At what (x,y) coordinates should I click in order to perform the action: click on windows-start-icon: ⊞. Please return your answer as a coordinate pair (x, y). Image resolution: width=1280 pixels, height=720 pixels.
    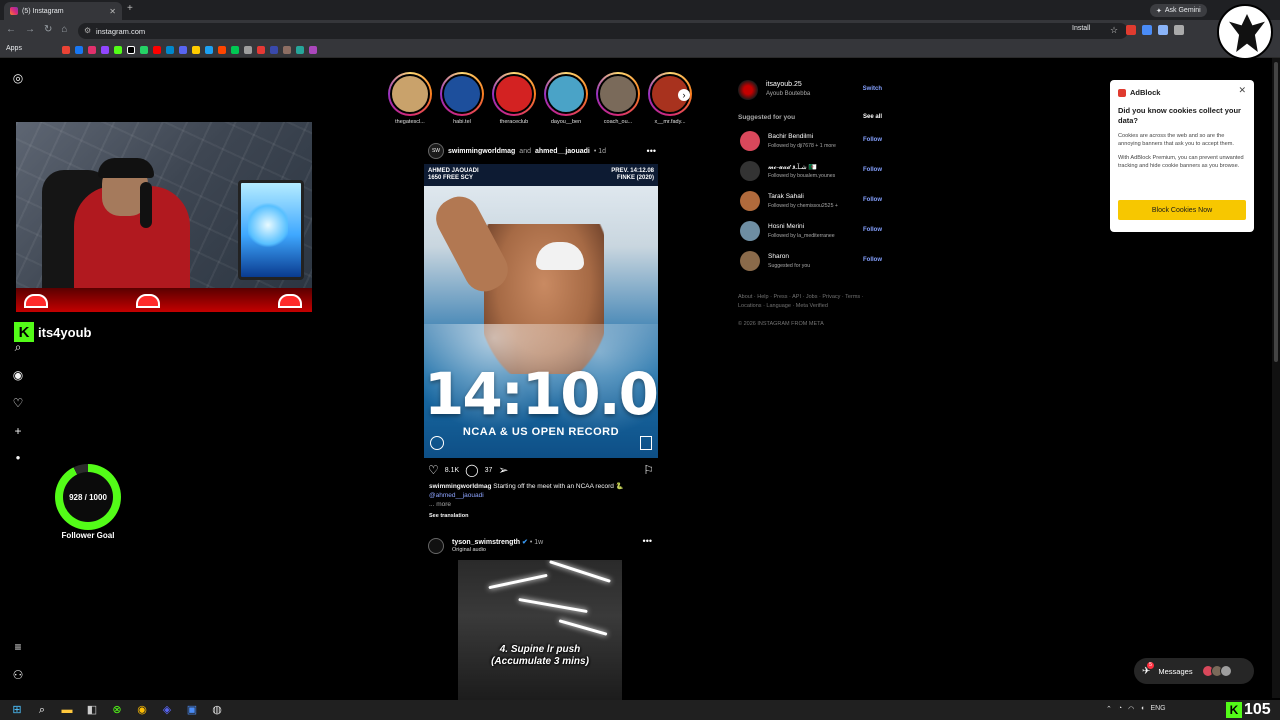
    Looking at the image, I should click on (17, 710).